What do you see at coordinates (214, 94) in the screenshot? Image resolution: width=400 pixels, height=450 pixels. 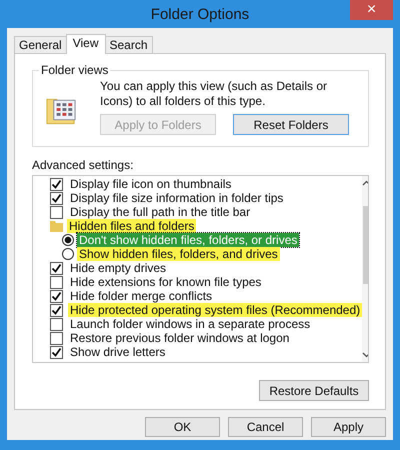 I see `description-text: You can apply this view (such as Details or Icons) to all folders of this type.` at bounding box center [214, 94].